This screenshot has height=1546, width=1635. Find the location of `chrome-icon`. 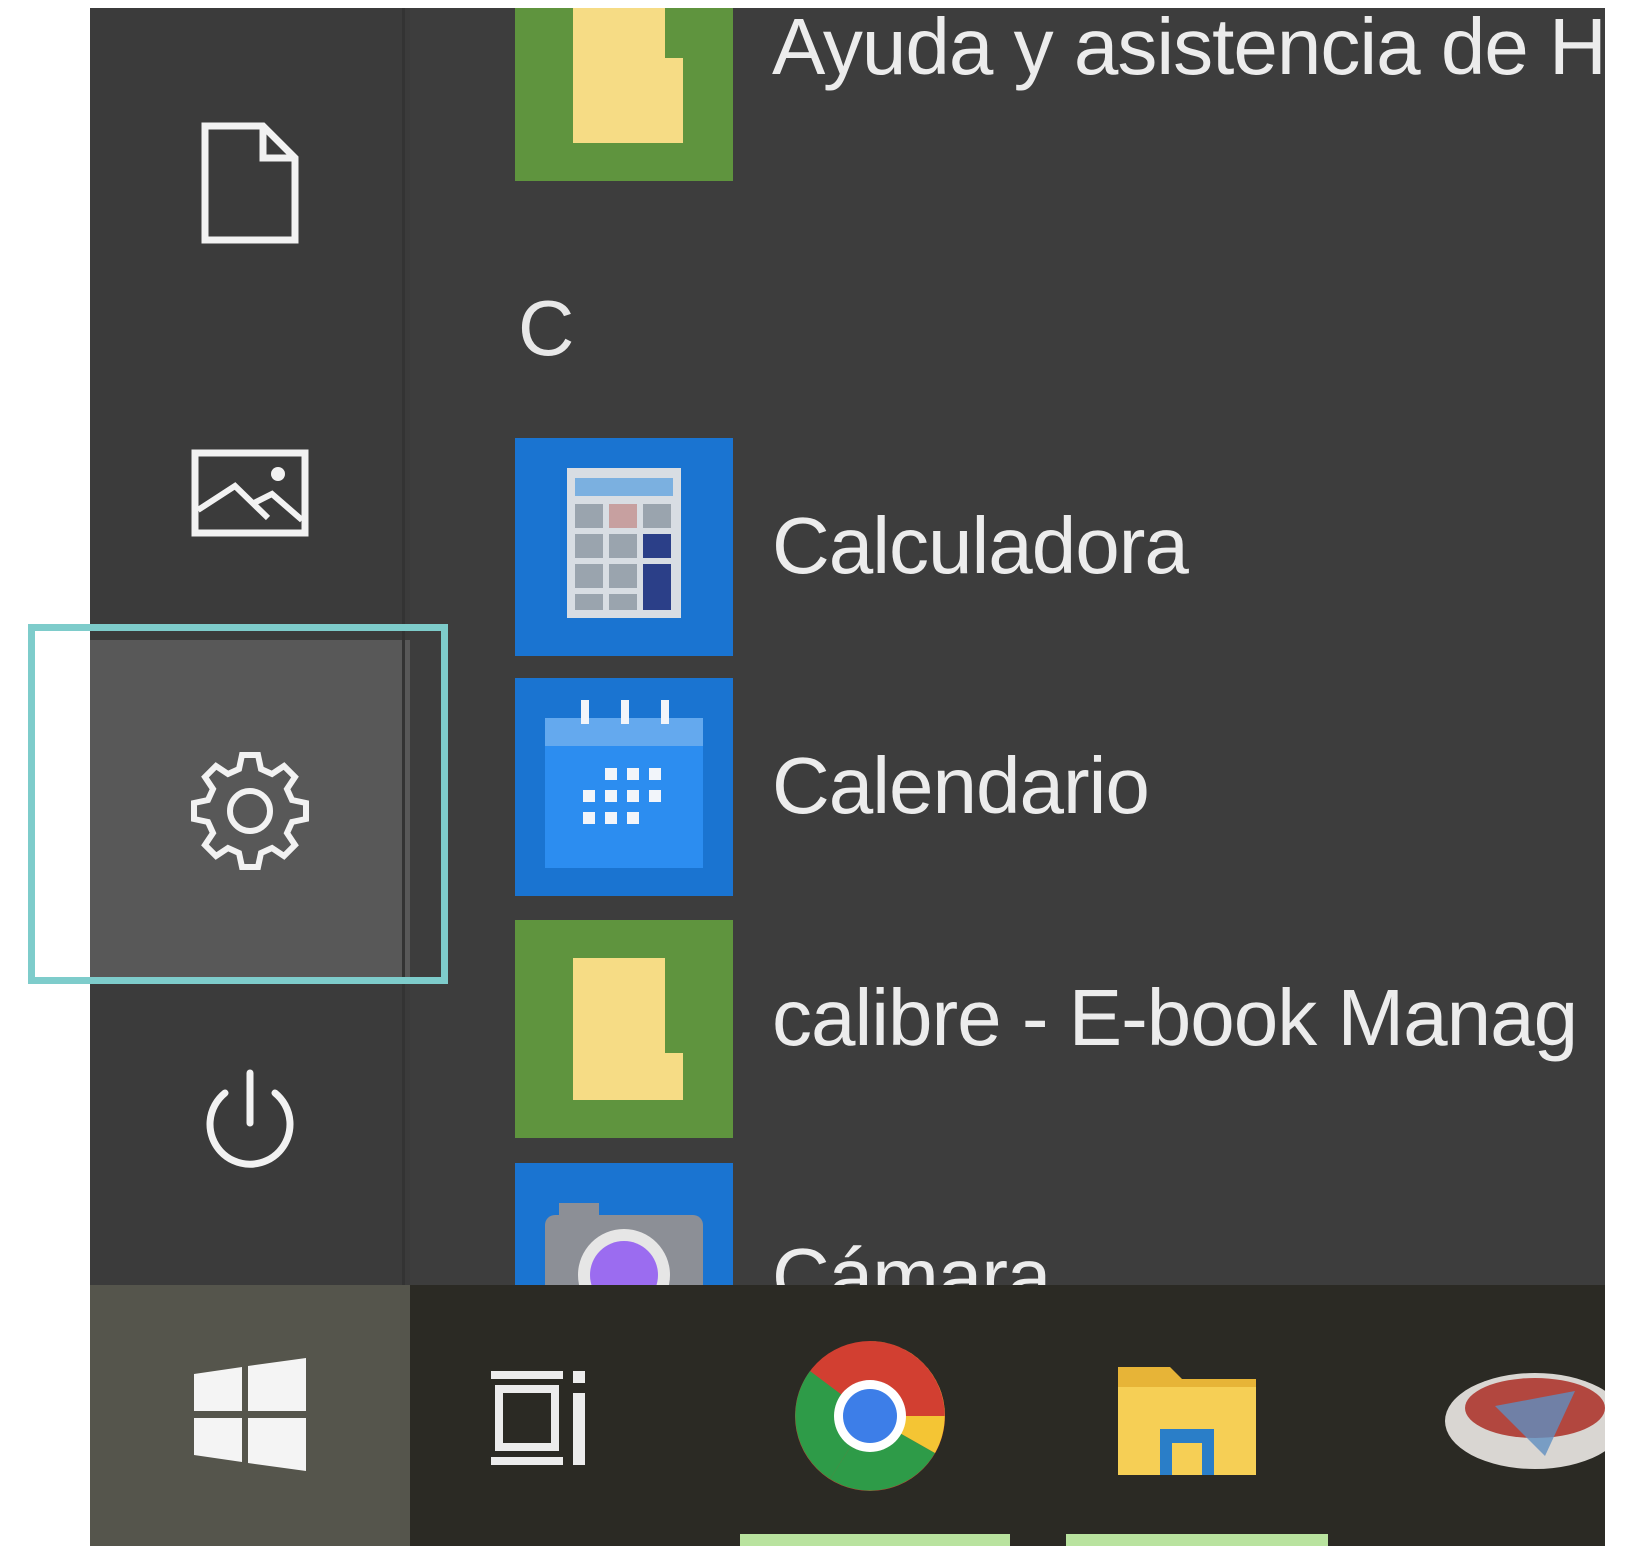

chrome-icon is located at coordinates (870, 1415).